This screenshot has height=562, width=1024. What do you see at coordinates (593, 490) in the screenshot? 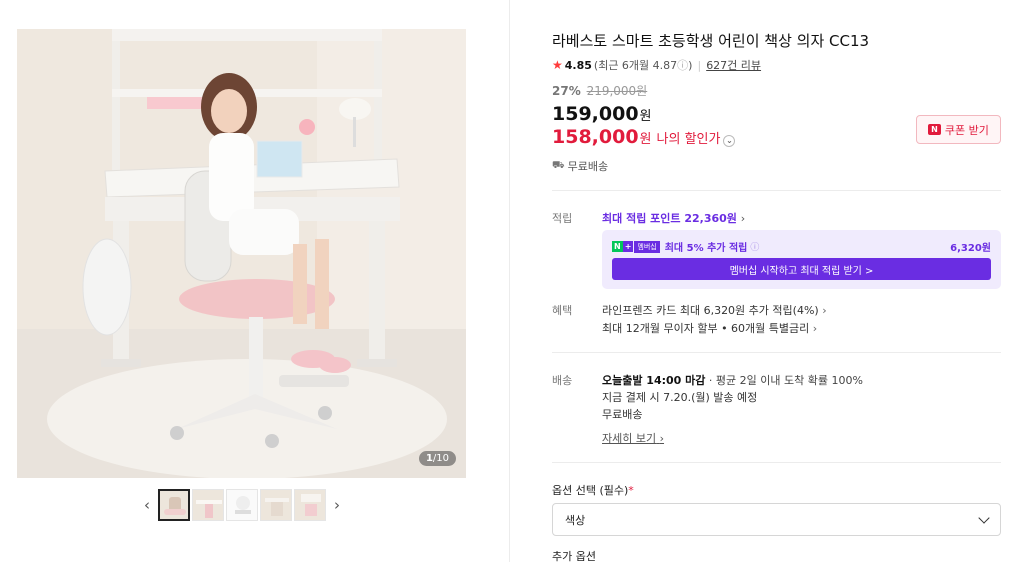
I see `option-select-label: 옵션 선택 (필수)*` at bounding box center [593, 490].